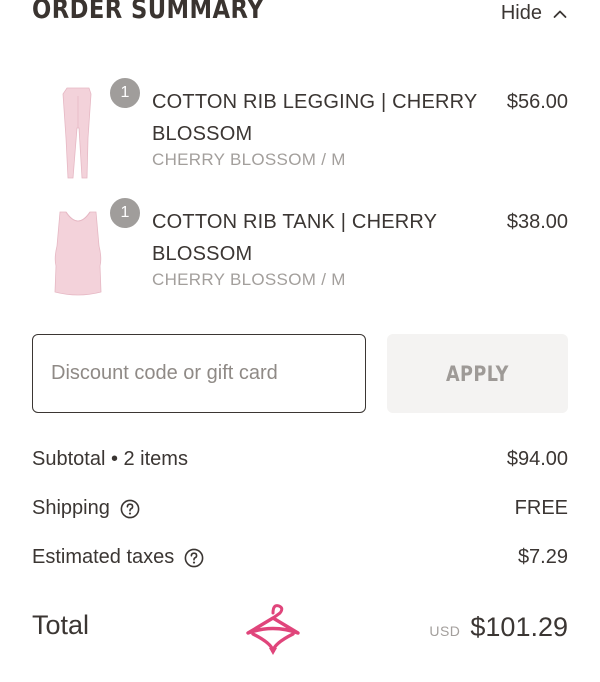  I want to click on shipping-value: FREE, so click(541, 508).